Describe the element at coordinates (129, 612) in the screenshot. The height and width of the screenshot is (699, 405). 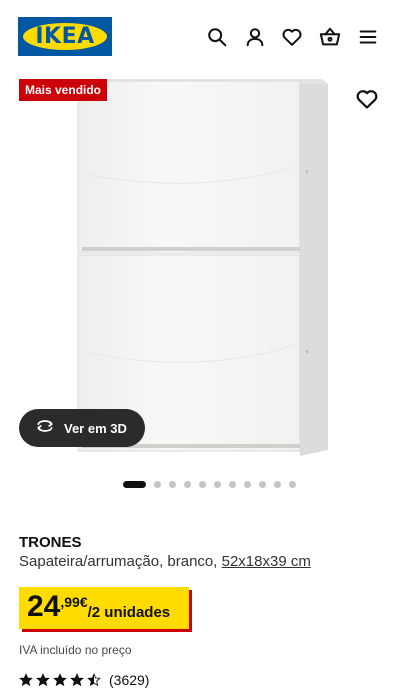
I see `price-unit: /2 unidades` at that location.